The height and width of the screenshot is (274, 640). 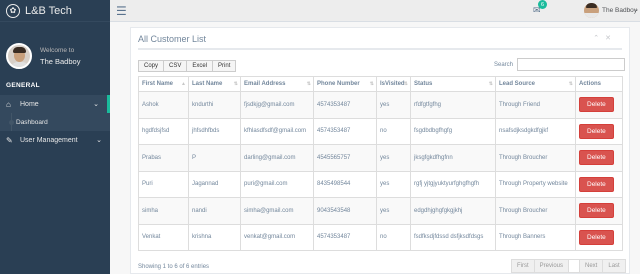 I want to click on sidebar-item-home: ⌂ Home ⌄, so click(x=55, y=104).